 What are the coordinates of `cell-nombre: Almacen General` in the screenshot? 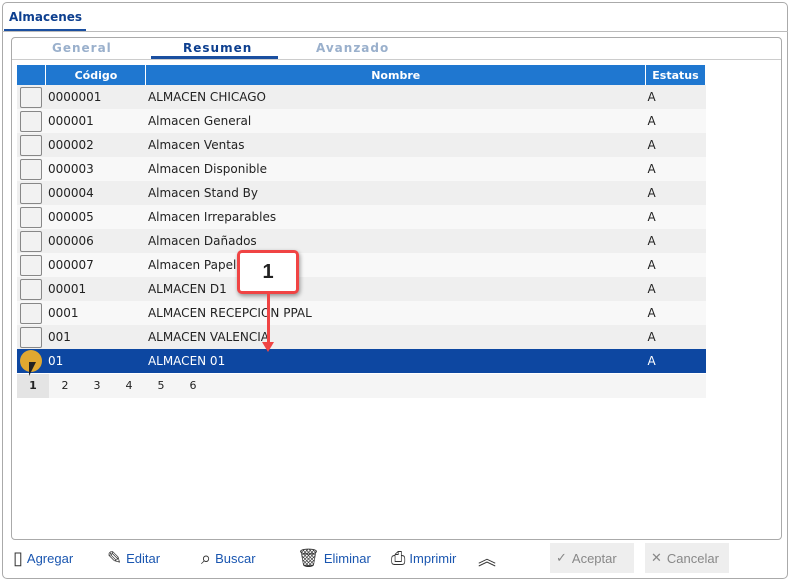 It's located at (395, 121).